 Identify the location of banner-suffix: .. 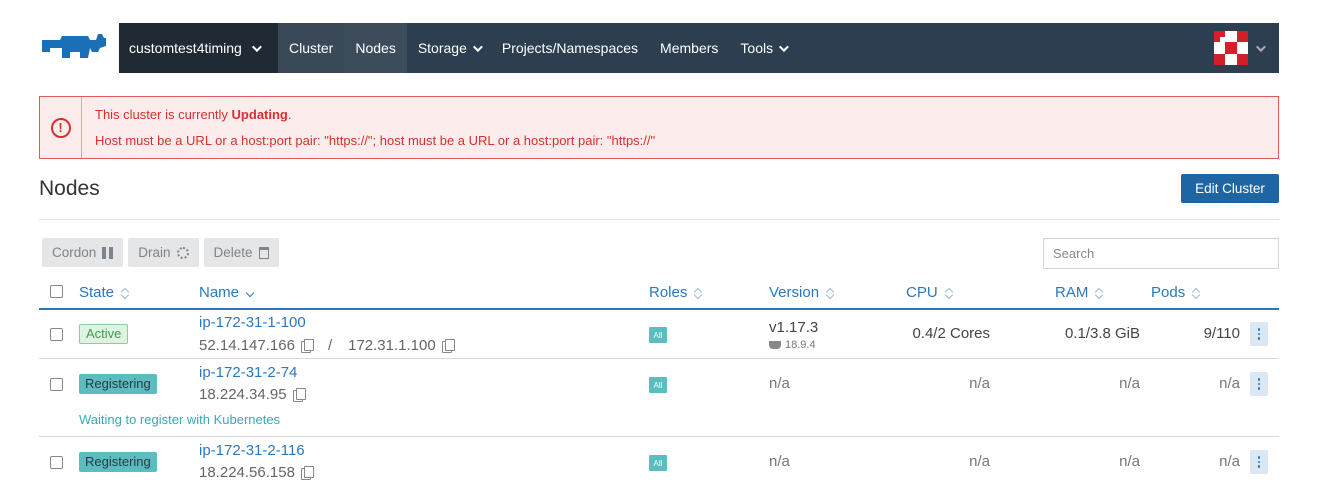
(289, 114).